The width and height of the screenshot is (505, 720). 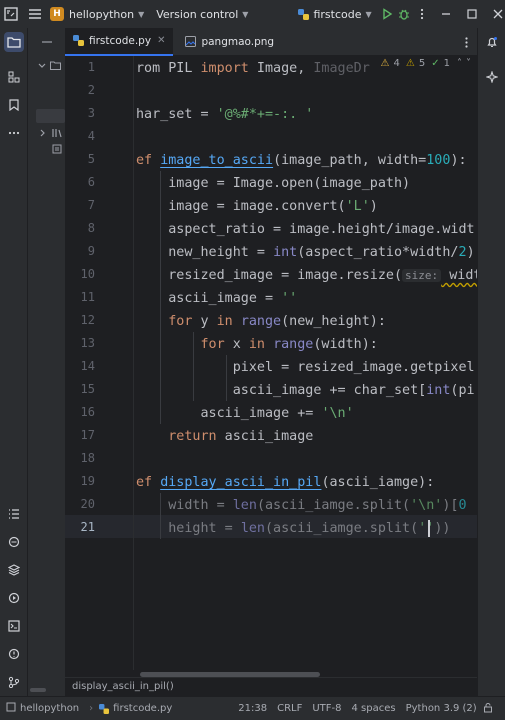 I want to click on line-number: 19, so click(x=80, y=481).